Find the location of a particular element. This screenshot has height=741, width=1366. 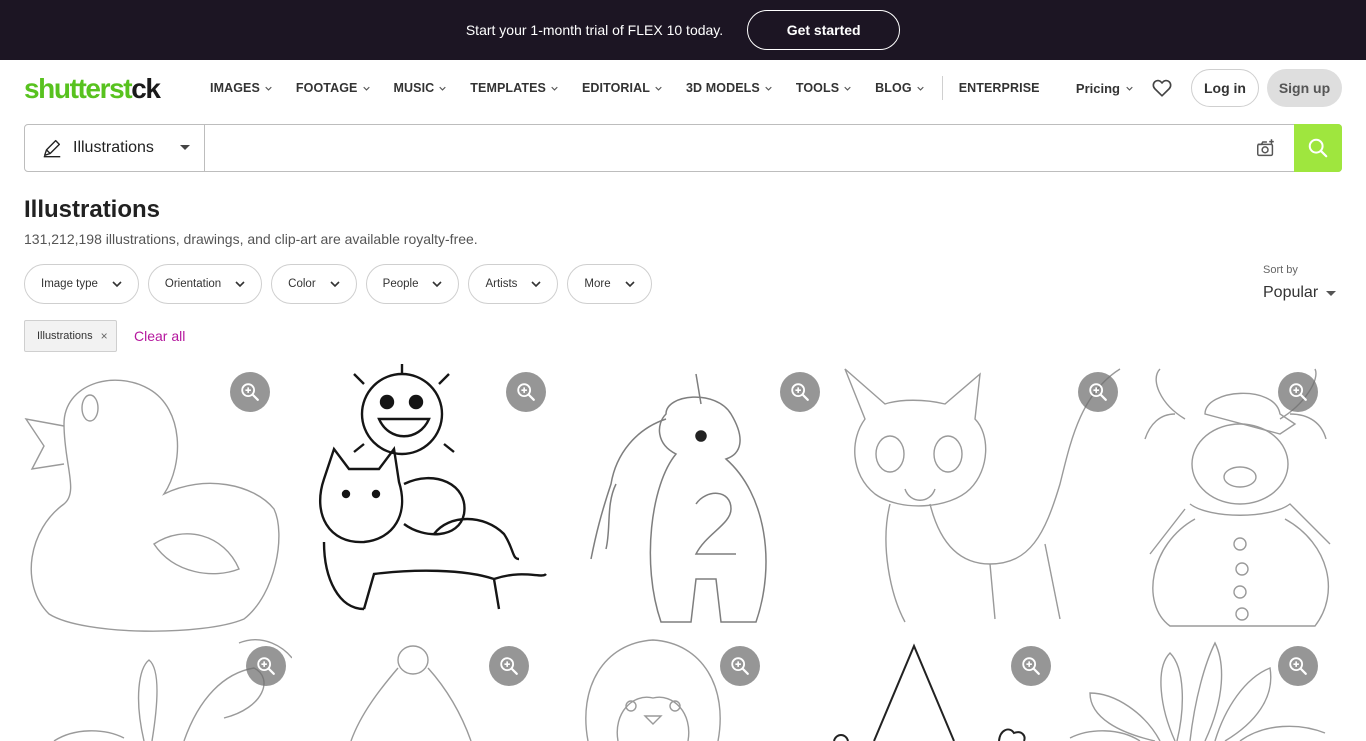

nav-item-images: IMAGES is located at coordinates (241, 88).